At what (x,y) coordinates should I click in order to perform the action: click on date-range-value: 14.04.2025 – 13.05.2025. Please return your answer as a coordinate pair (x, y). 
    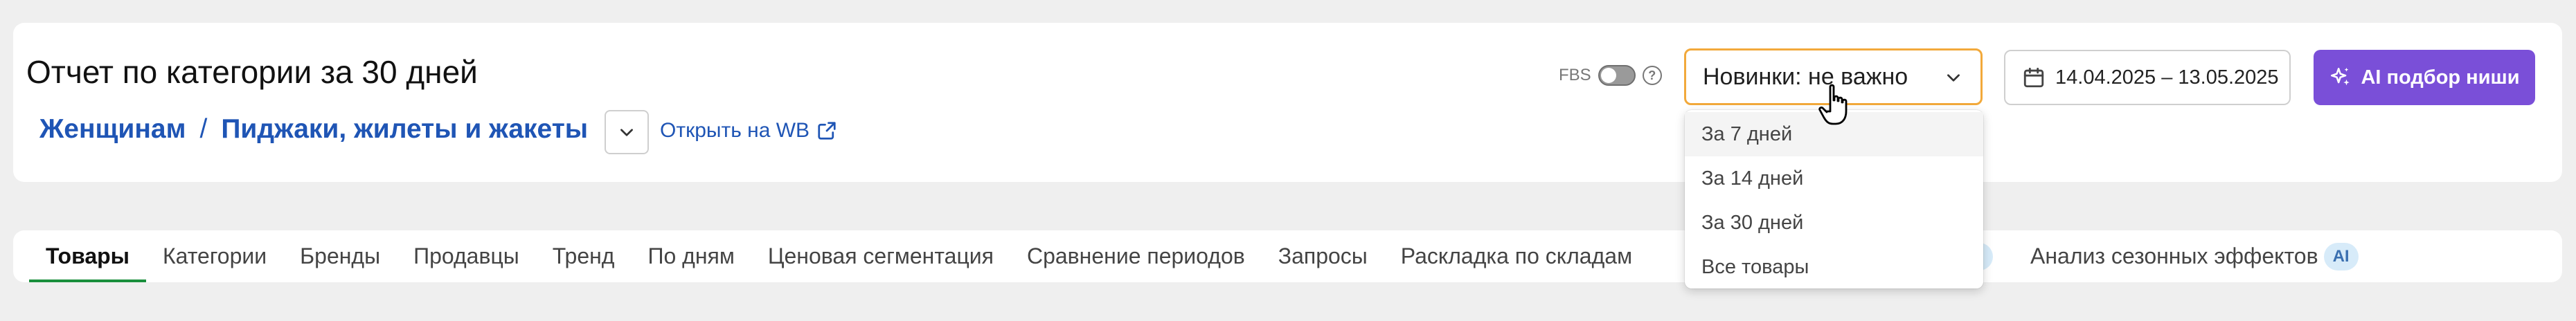
    Looking at the image, I should click on (2167, 77).